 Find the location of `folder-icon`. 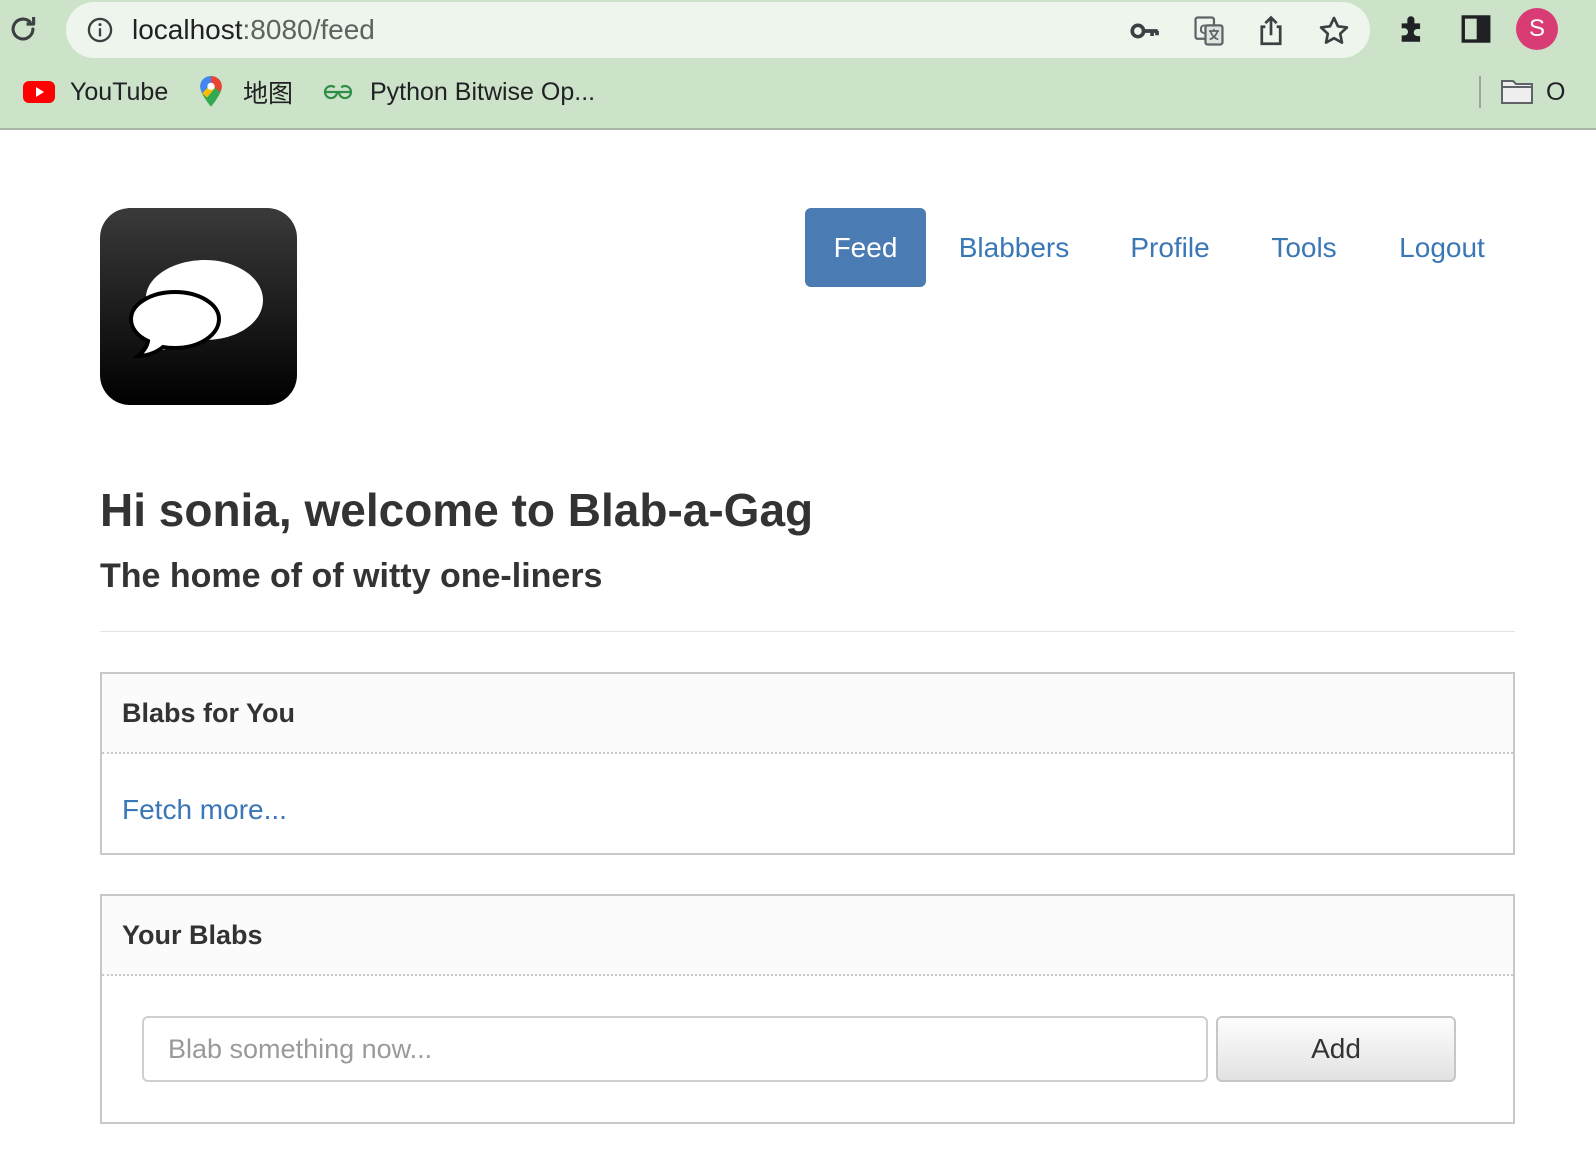

folder-icon is located at coordinates (1517, 91).